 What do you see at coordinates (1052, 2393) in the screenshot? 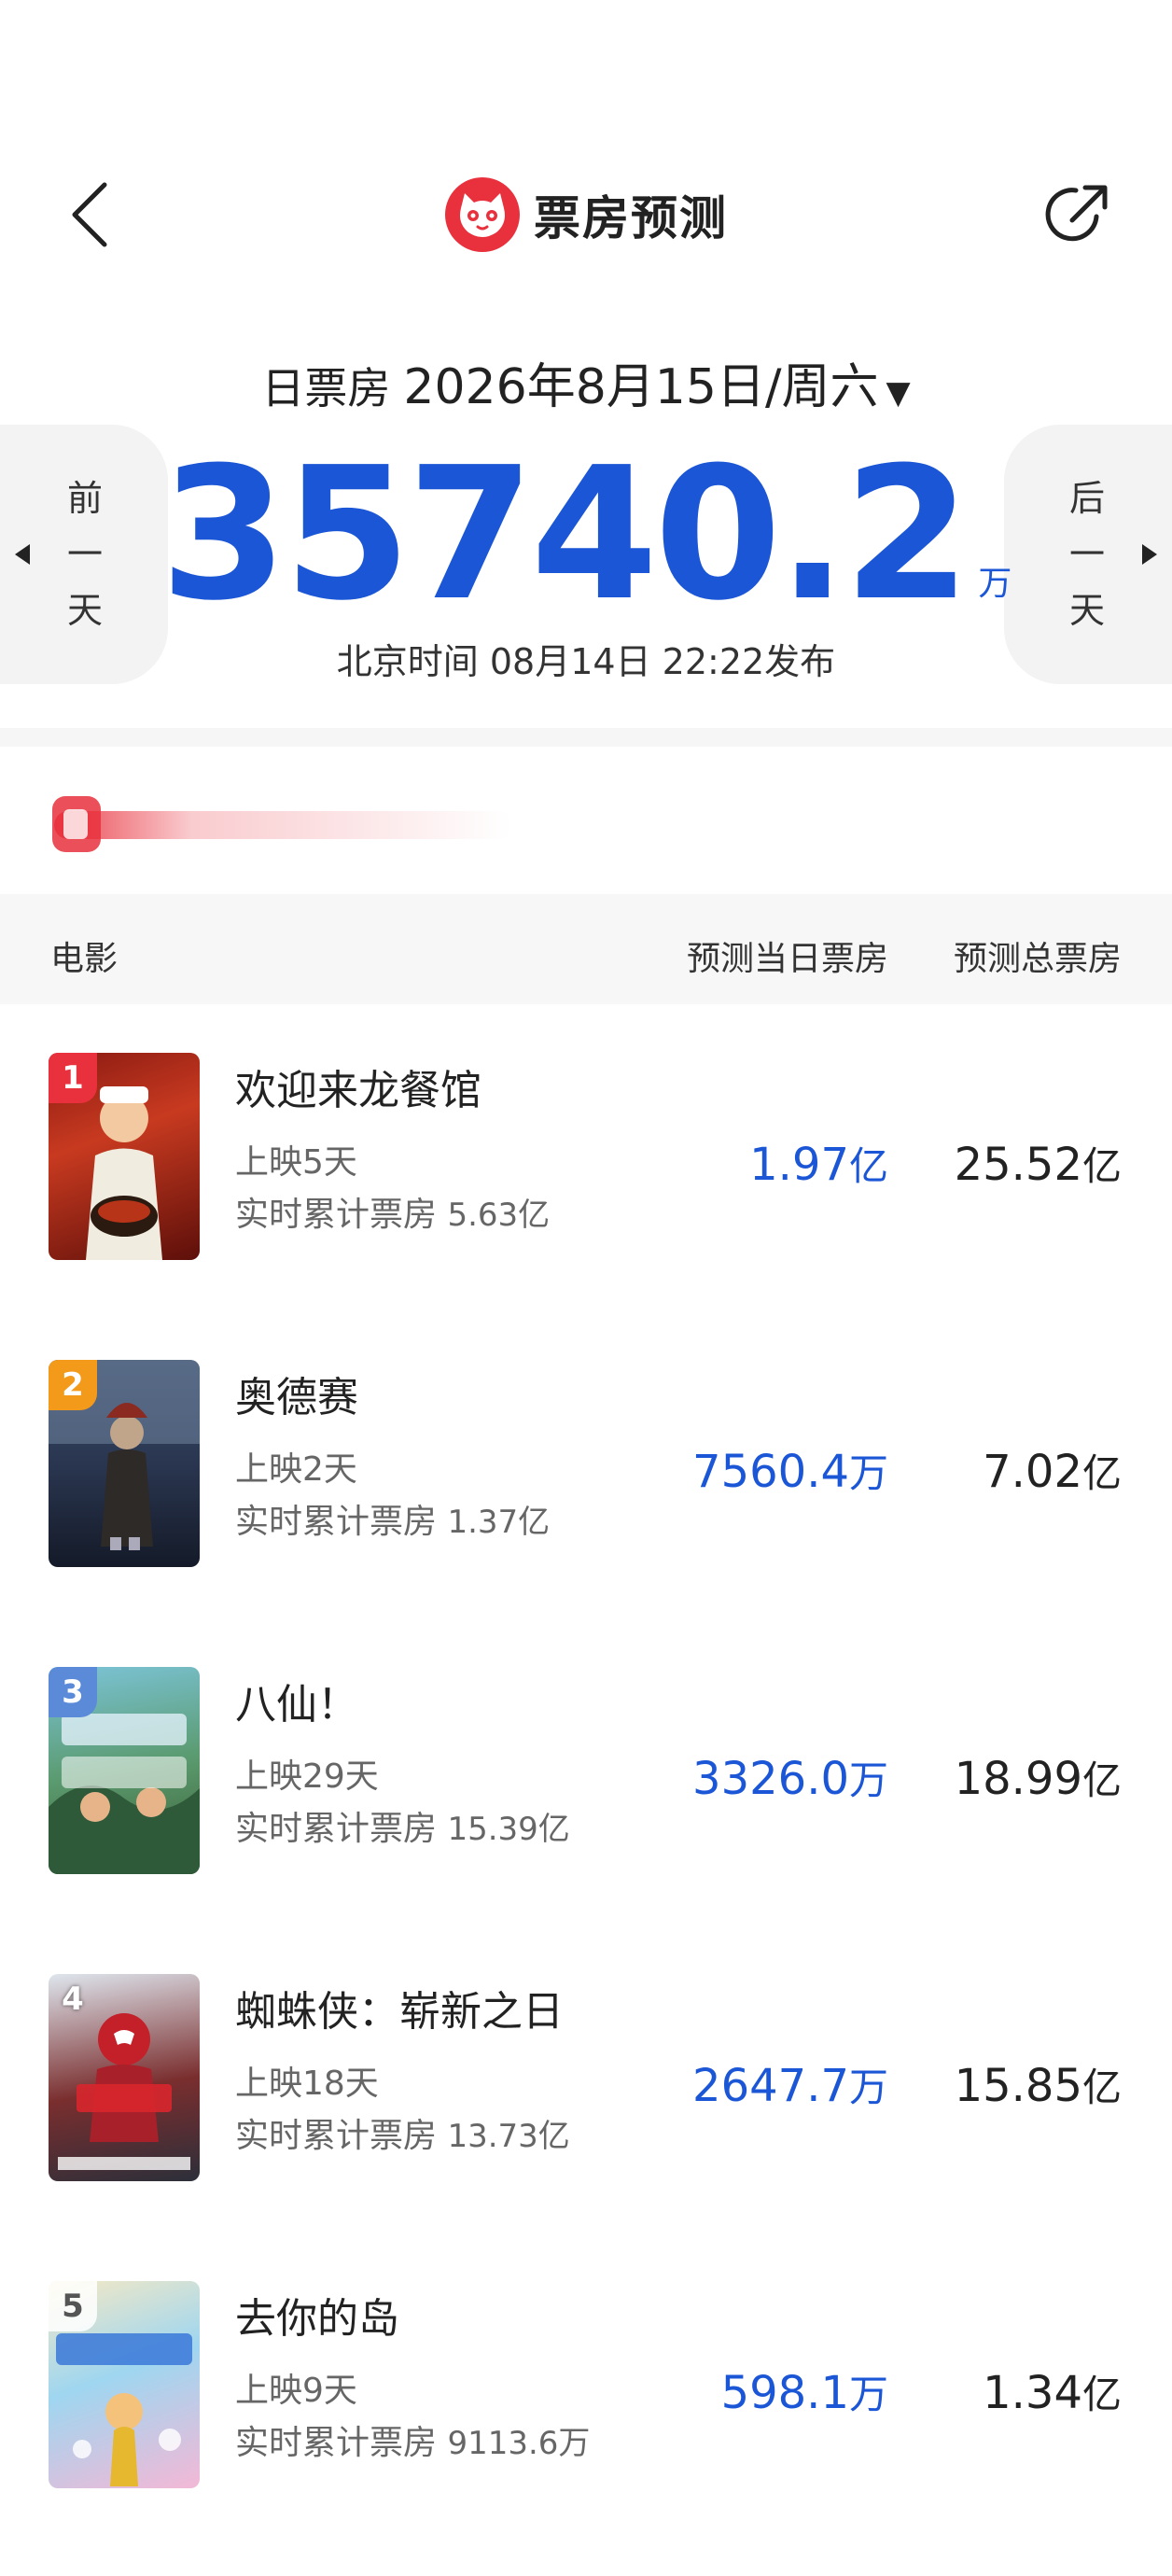
I see `forecast-total-value: 1.34亿` at bounding box center [1052, 2393].